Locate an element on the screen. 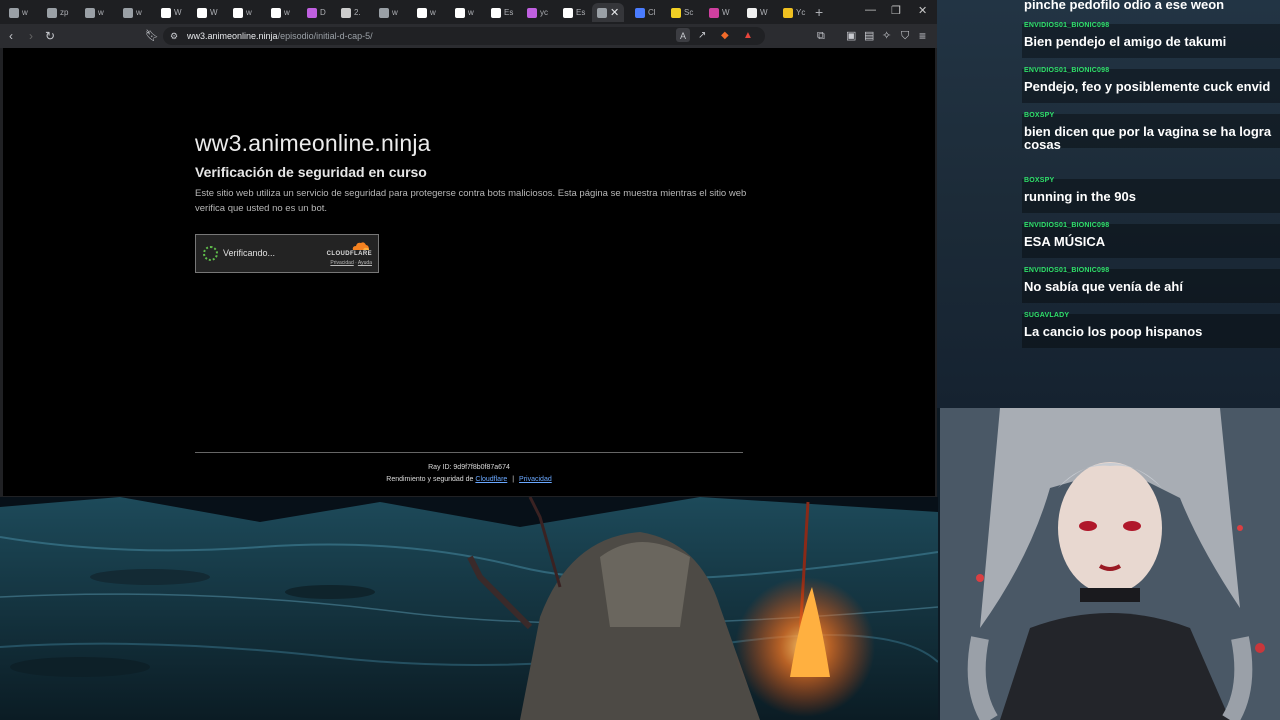 Image resolution: width=1280 pixels, height=720 pixels. streamer-avatar-art is located at coordinates (1110, 564).